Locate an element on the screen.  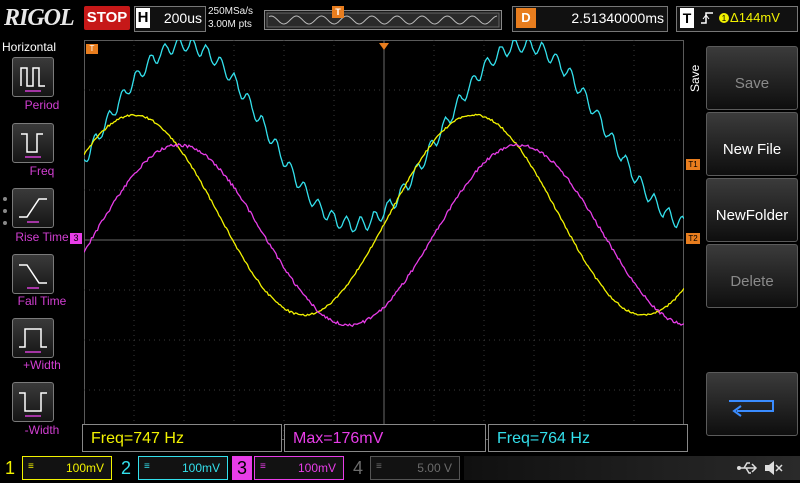
freq-label: Freq is located at coordinates (42, 171).